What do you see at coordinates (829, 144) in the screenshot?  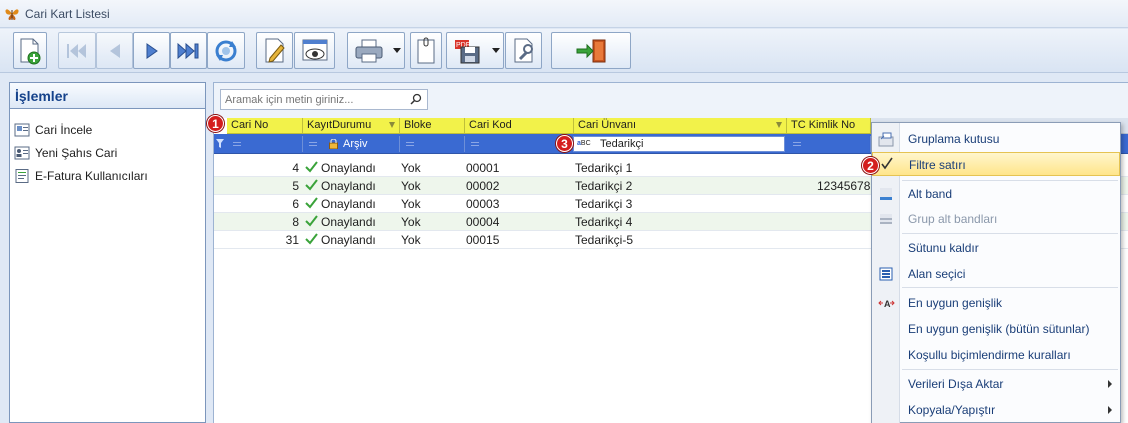 I see `filter-cell-tc-kimlik-no` at bounding box center [829, 144].